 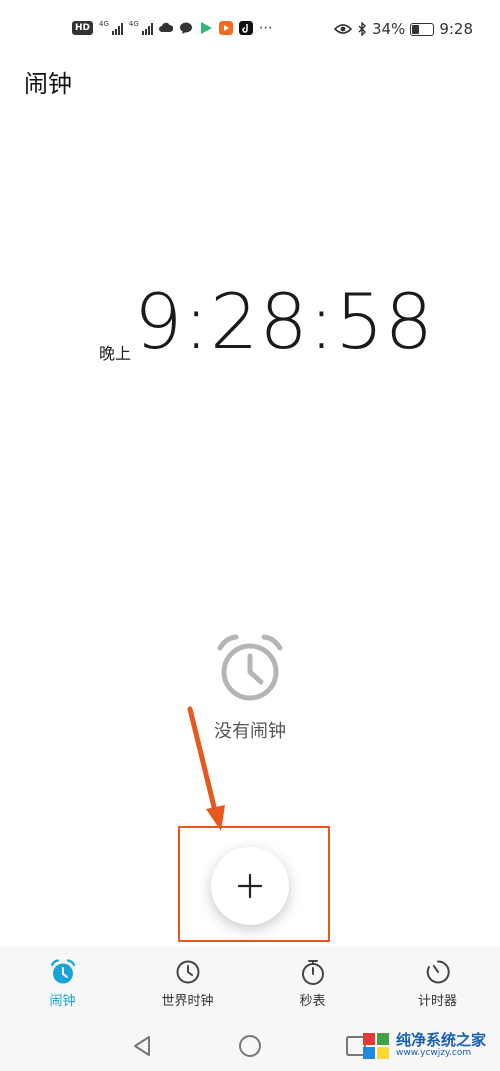 I want to click on annotation-arrow, so click(x=206, y=768).